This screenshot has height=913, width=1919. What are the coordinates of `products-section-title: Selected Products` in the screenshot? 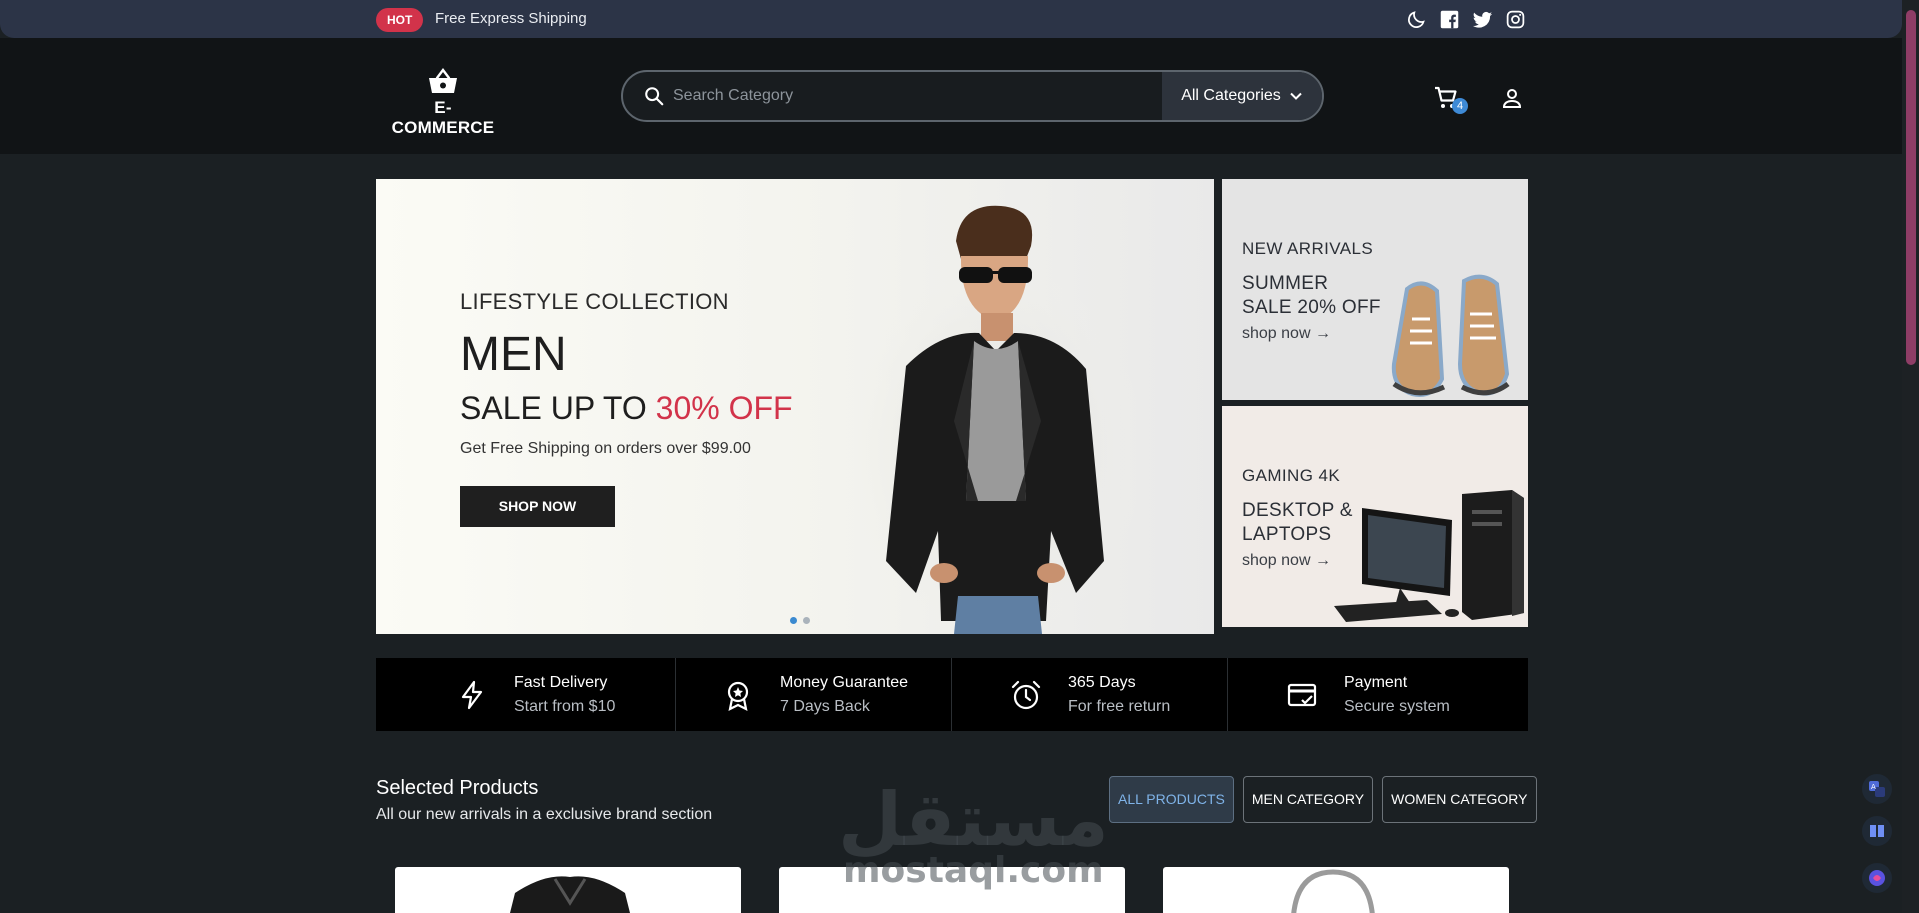 It's located at (457, 788).